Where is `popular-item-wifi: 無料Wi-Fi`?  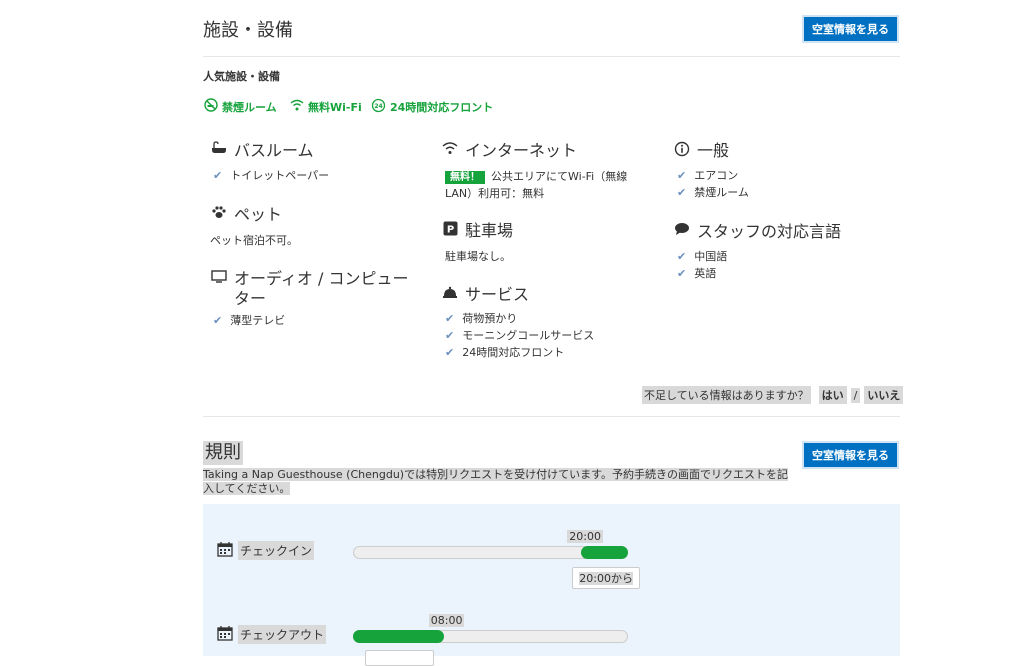
popular-item-wifi: 無料Wi-Fi is located at coordinates (326, 106).